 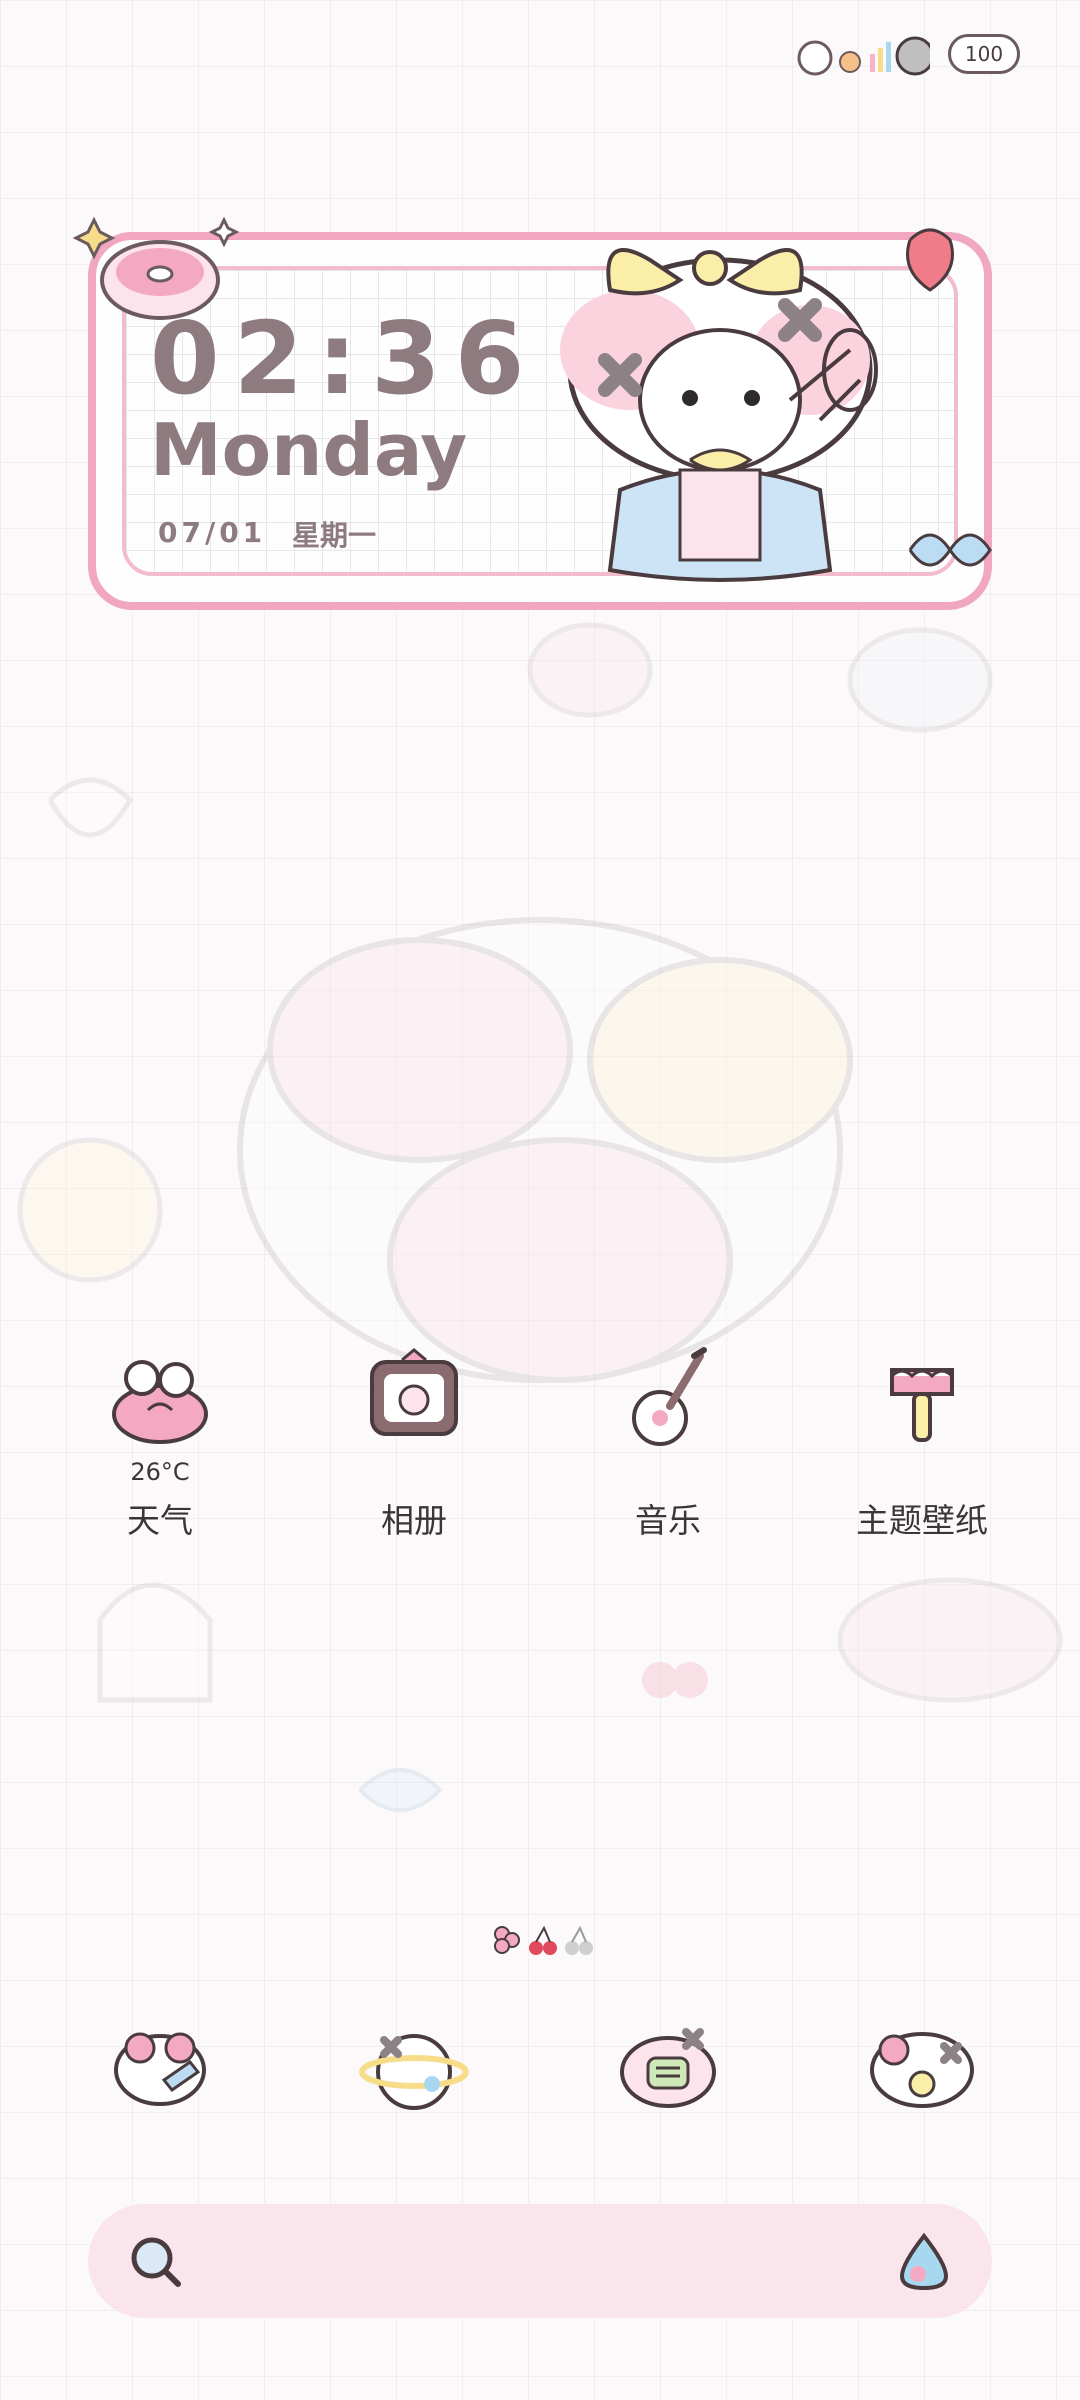 I want to click on search-bar, so click(x=540, y=2261).